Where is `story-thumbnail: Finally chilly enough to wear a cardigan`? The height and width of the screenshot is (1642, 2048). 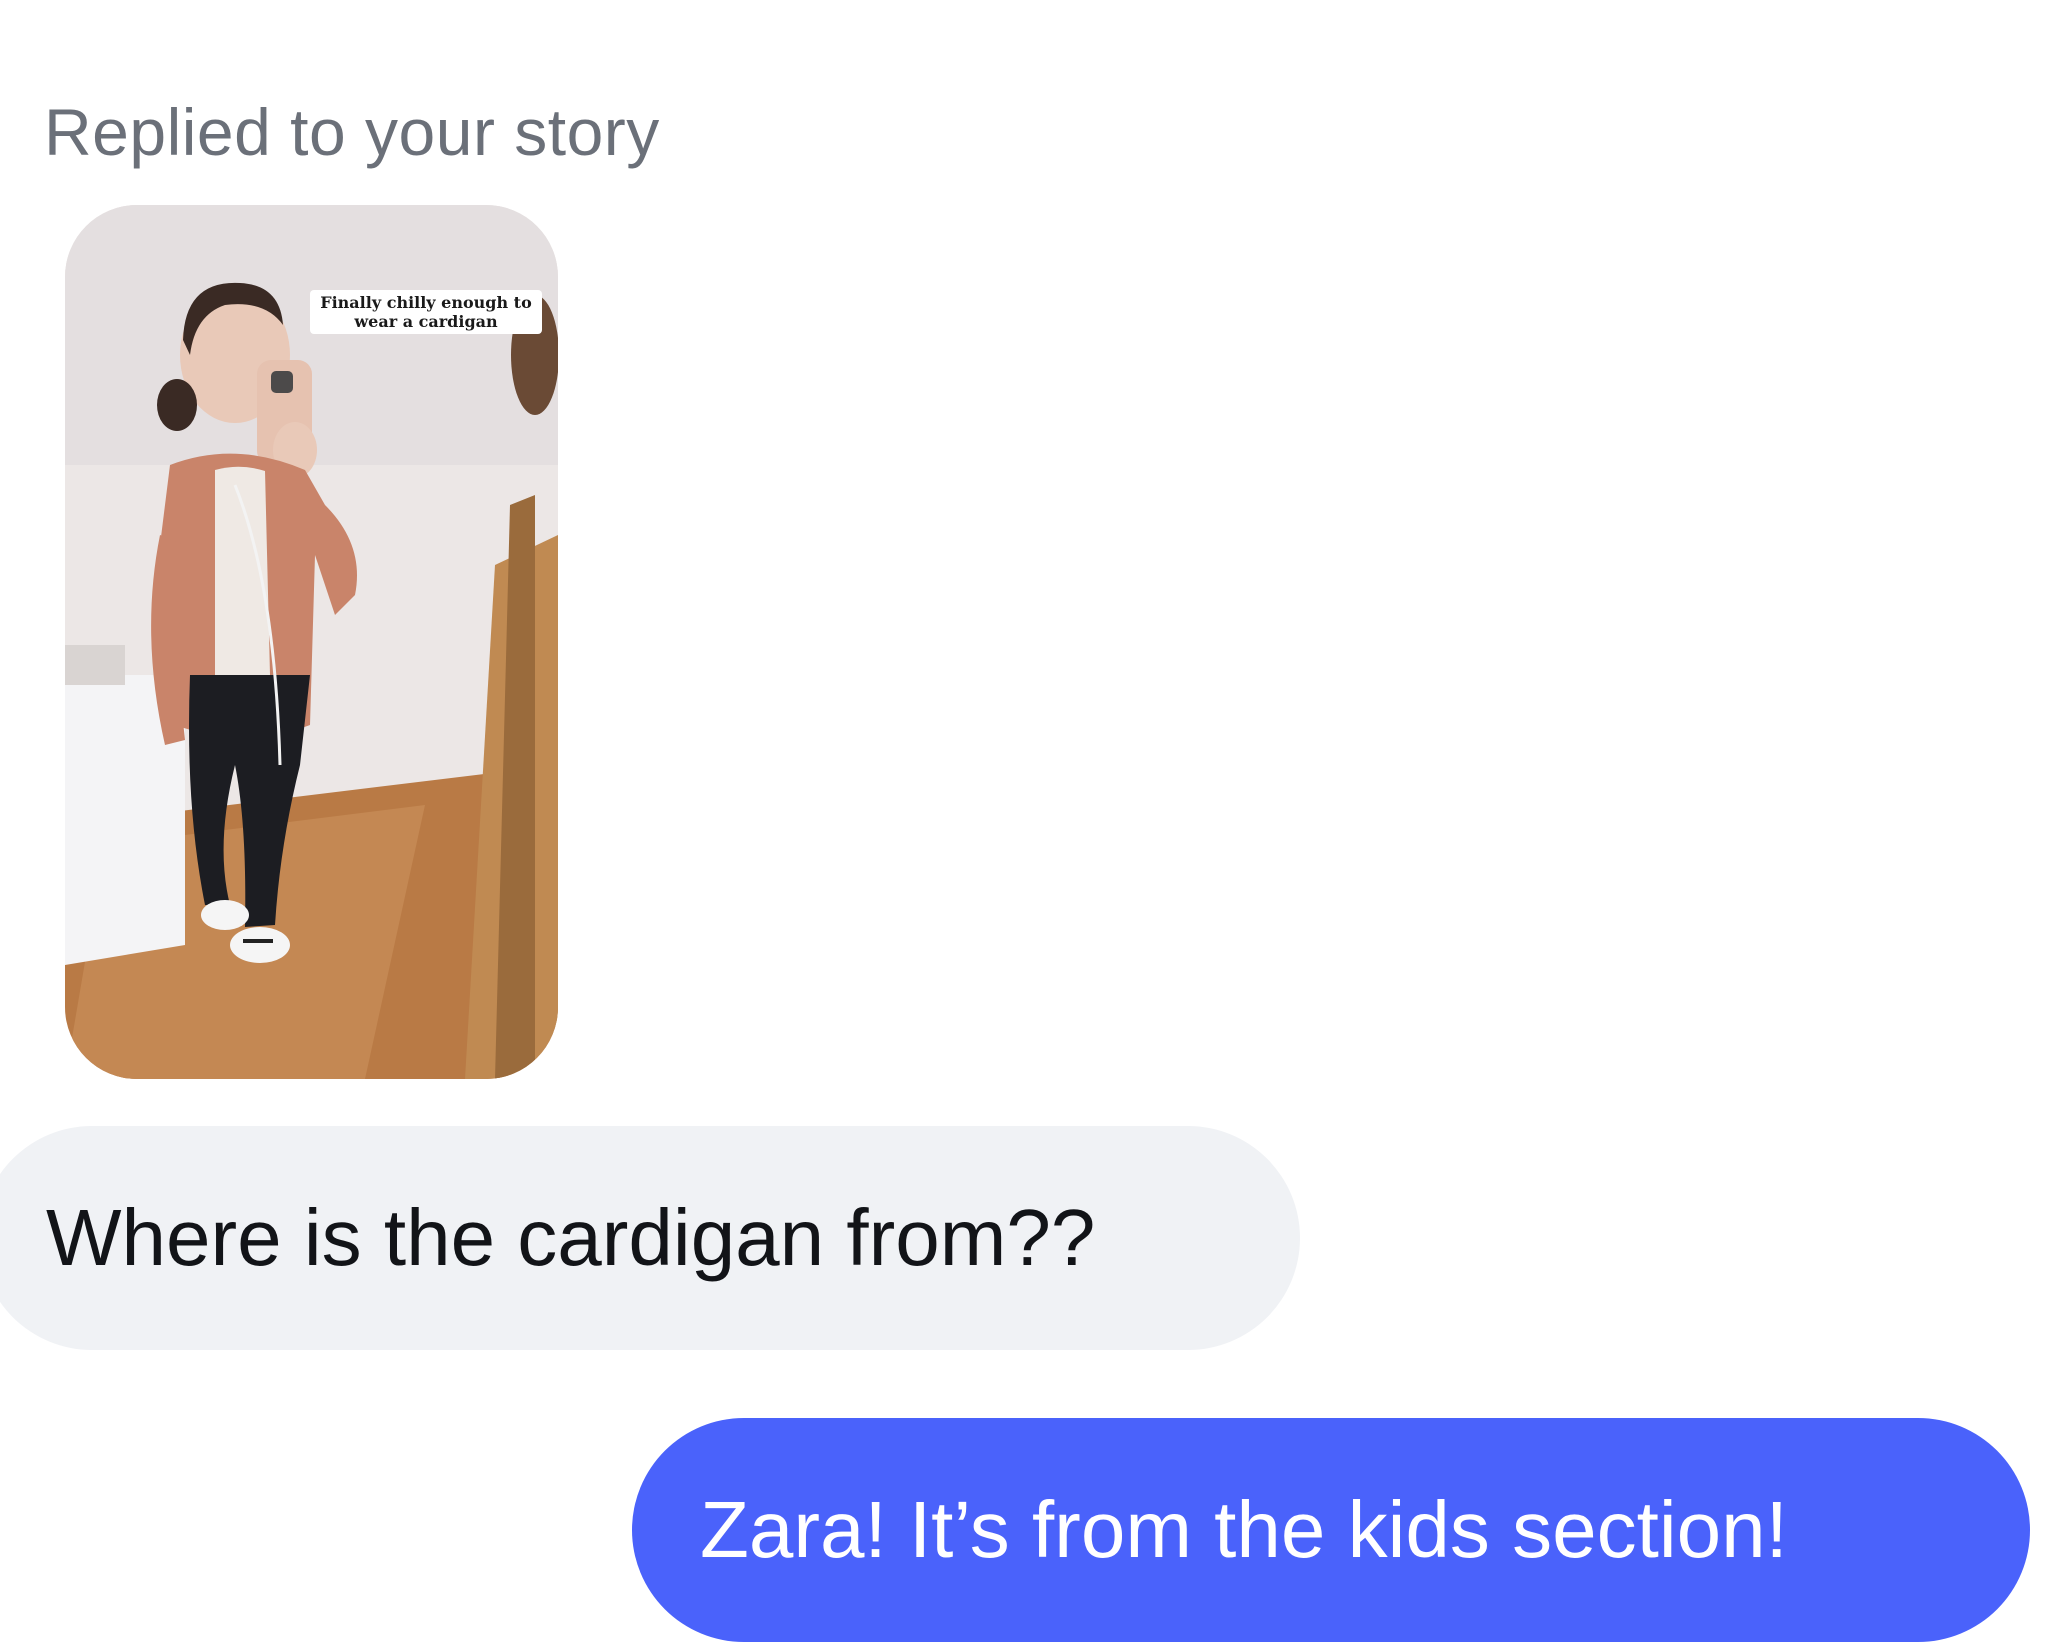
story-thumbnail: Finally chilly enough to wear a cardigan is located at coordinates (311, 642).